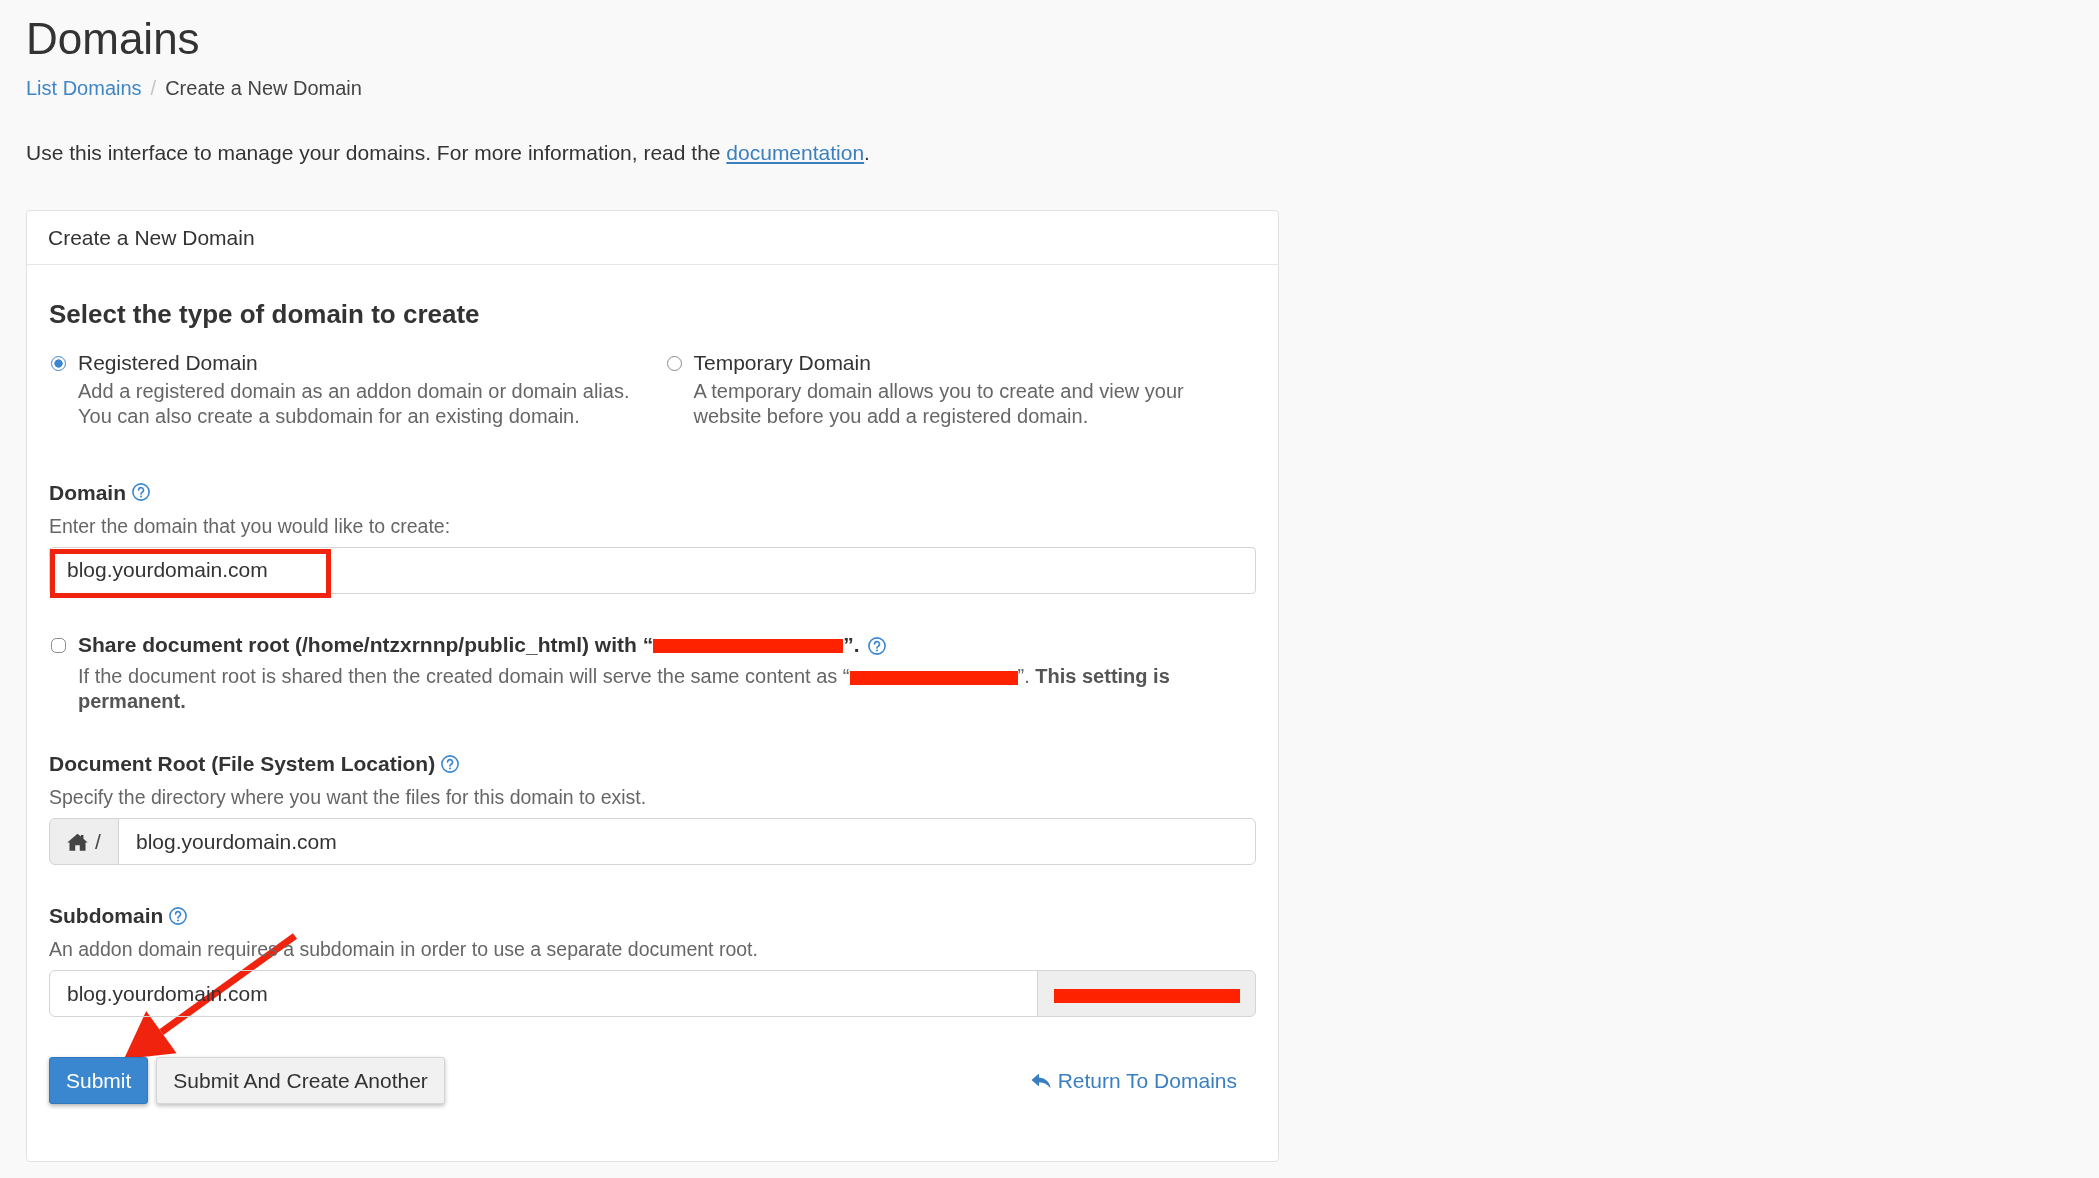  Describe the element at coordinates (98, 841) in the screenshot. I see `path-prefix-text: /` at that location.